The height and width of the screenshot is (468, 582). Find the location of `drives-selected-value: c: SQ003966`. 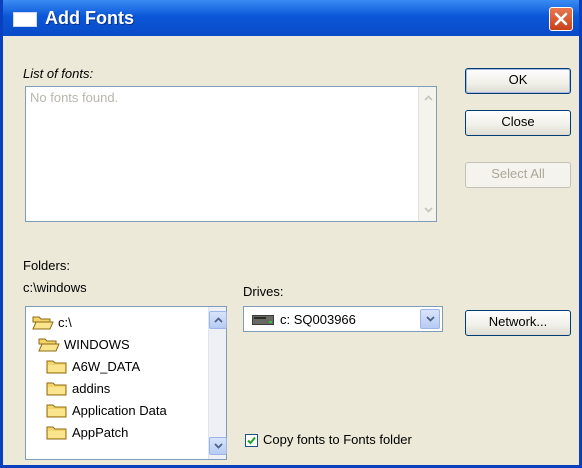

drives-selected-value: c: SQ003966 is located at coordinates (318, 319).